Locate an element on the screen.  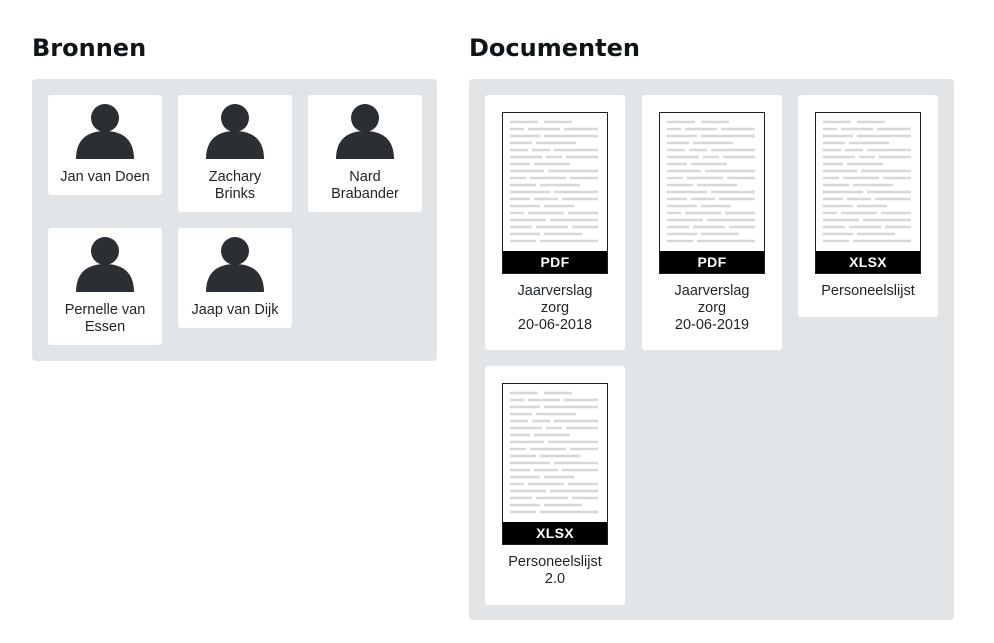
source-card-zachary-brinks: Zachary Brinks is located at coordinates (235, 153).